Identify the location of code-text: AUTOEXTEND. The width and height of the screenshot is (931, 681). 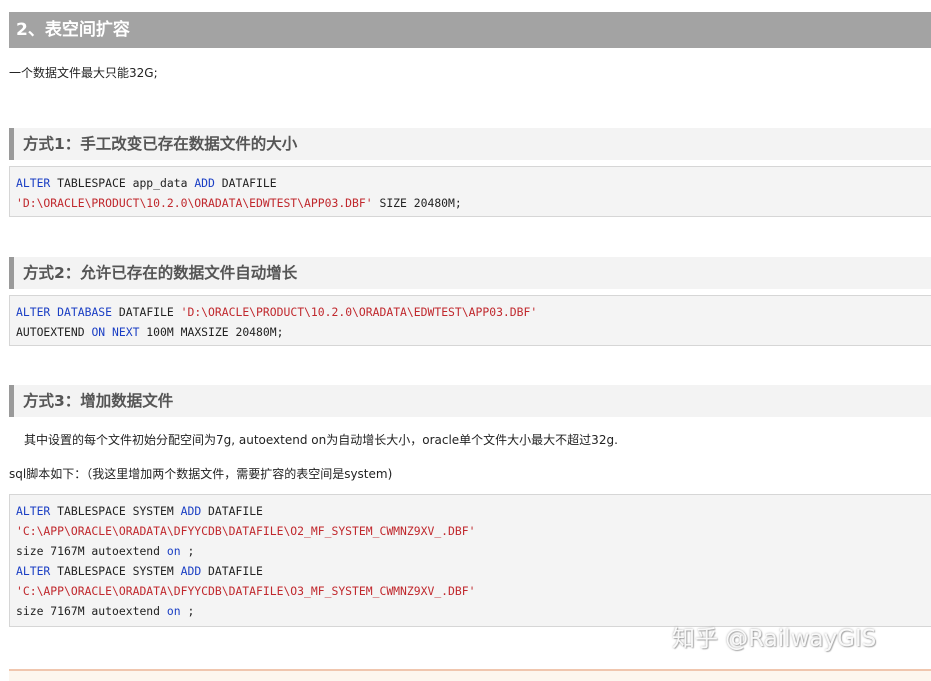
(54, 332).